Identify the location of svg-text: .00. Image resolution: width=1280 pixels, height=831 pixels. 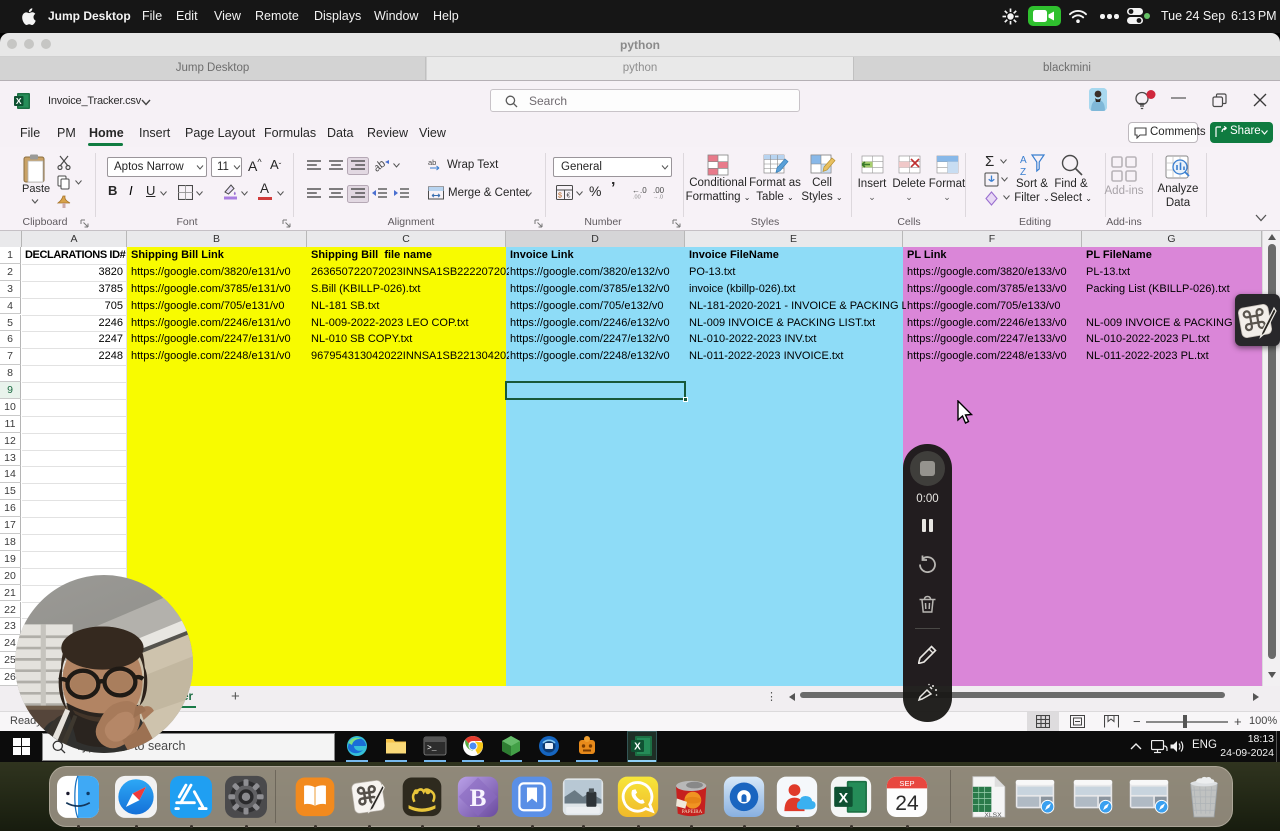
(637, 197).